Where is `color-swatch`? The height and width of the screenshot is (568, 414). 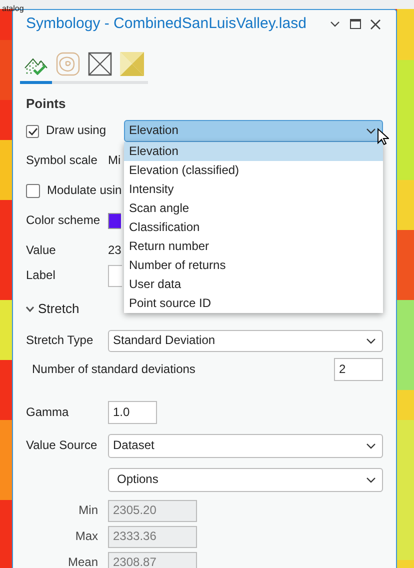
color-swatch is located at coordinates (114, 221).